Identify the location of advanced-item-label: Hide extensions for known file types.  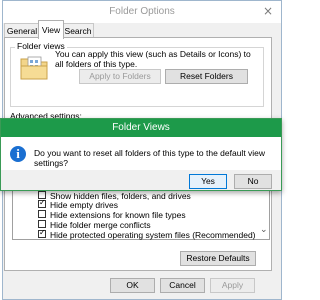
(118, 215).